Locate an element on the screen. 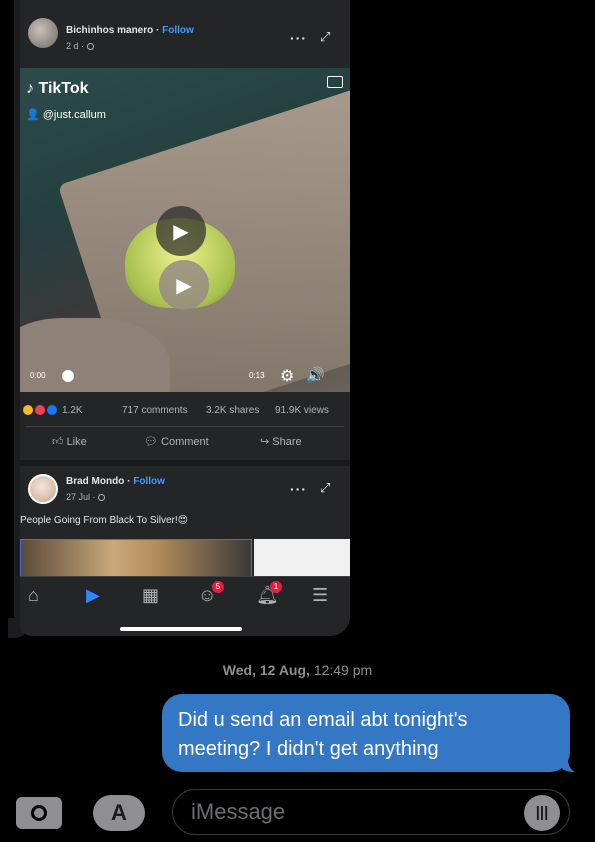  comment-icon: 💬︎ is located at coordinates (151, 442).